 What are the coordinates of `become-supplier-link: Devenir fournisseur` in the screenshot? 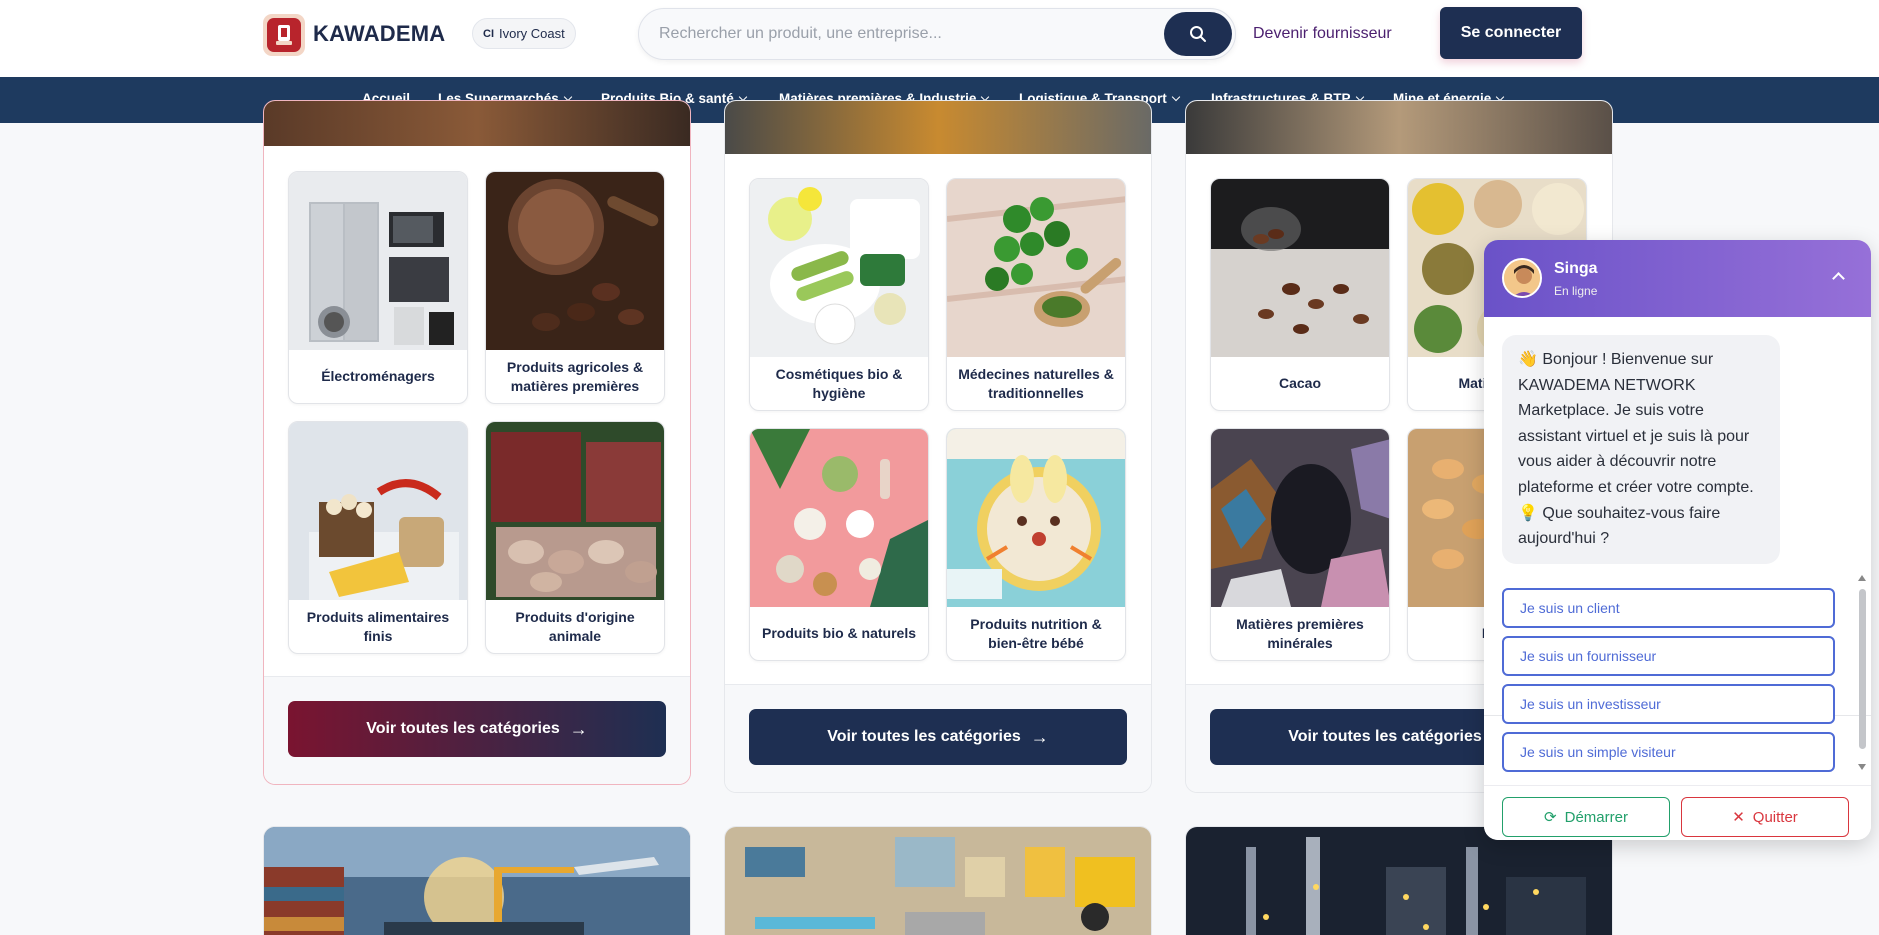 It's located at (1322, 34).